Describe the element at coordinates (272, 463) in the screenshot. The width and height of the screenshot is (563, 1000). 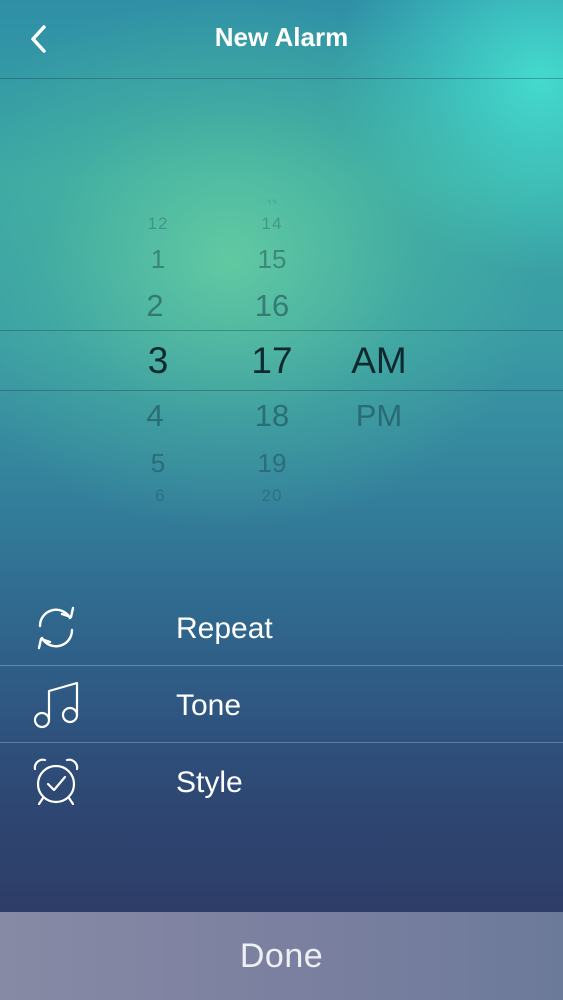
I see `minute-option: 19` at that location.